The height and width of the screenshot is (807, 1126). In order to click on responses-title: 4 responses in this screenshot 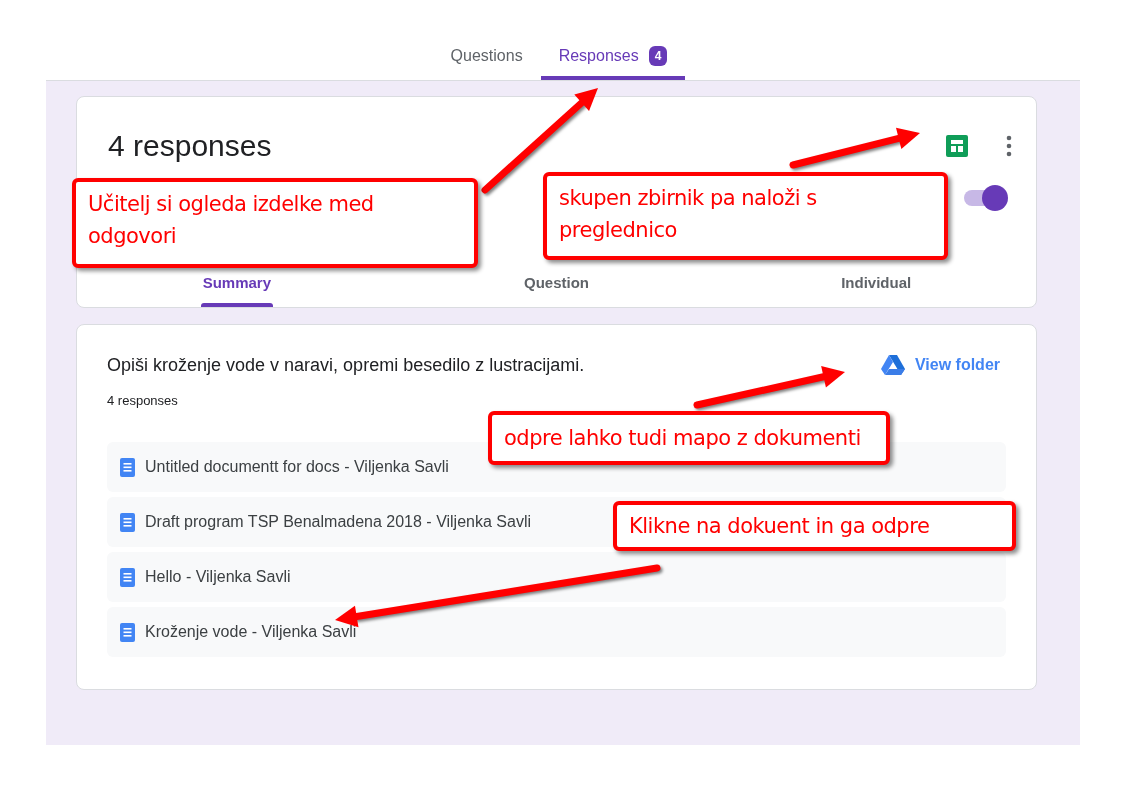, I will do `click(190, 146)`.